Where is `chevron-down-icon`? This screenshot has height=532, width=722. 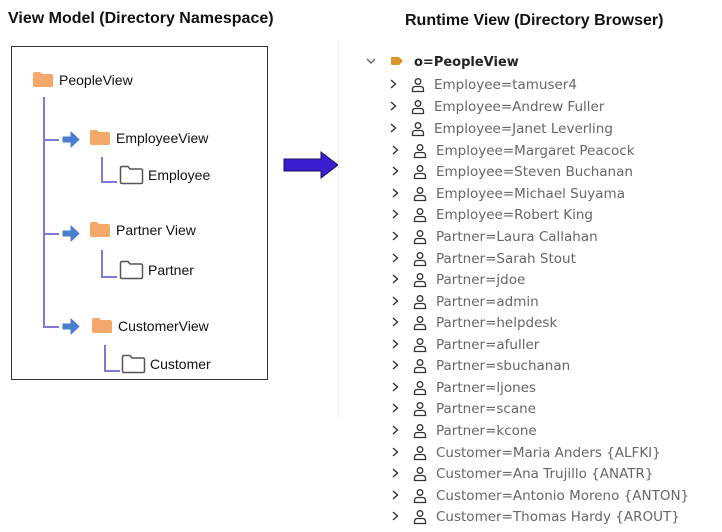
chevron-down-icon is located at coordinates (372, 62).